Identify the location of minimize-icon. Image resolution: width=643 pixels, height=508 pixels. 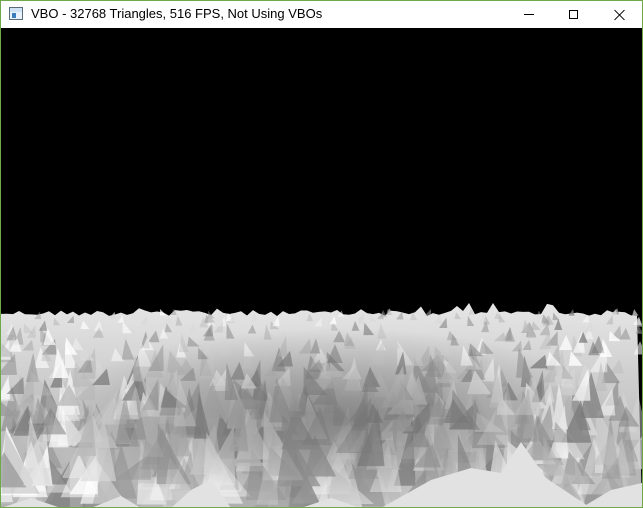
(528, 14).